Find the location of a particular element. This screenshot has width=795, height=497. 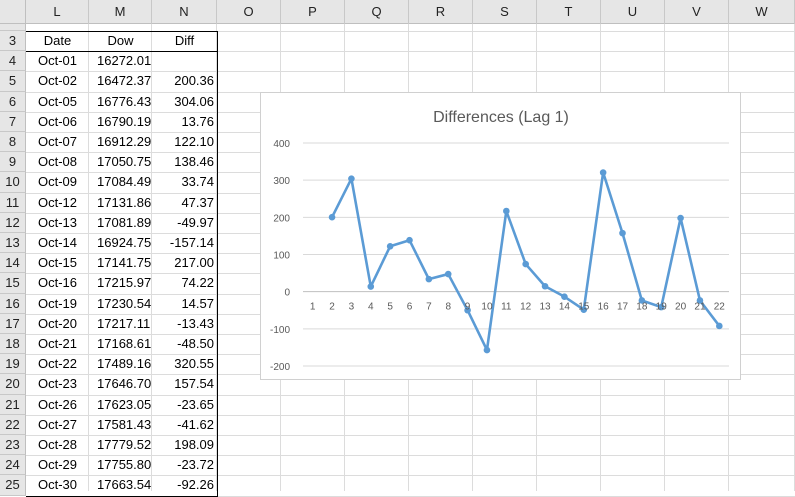

column-header-bar: LMNOPQRSTUVW is located at coordinates (410, 12).